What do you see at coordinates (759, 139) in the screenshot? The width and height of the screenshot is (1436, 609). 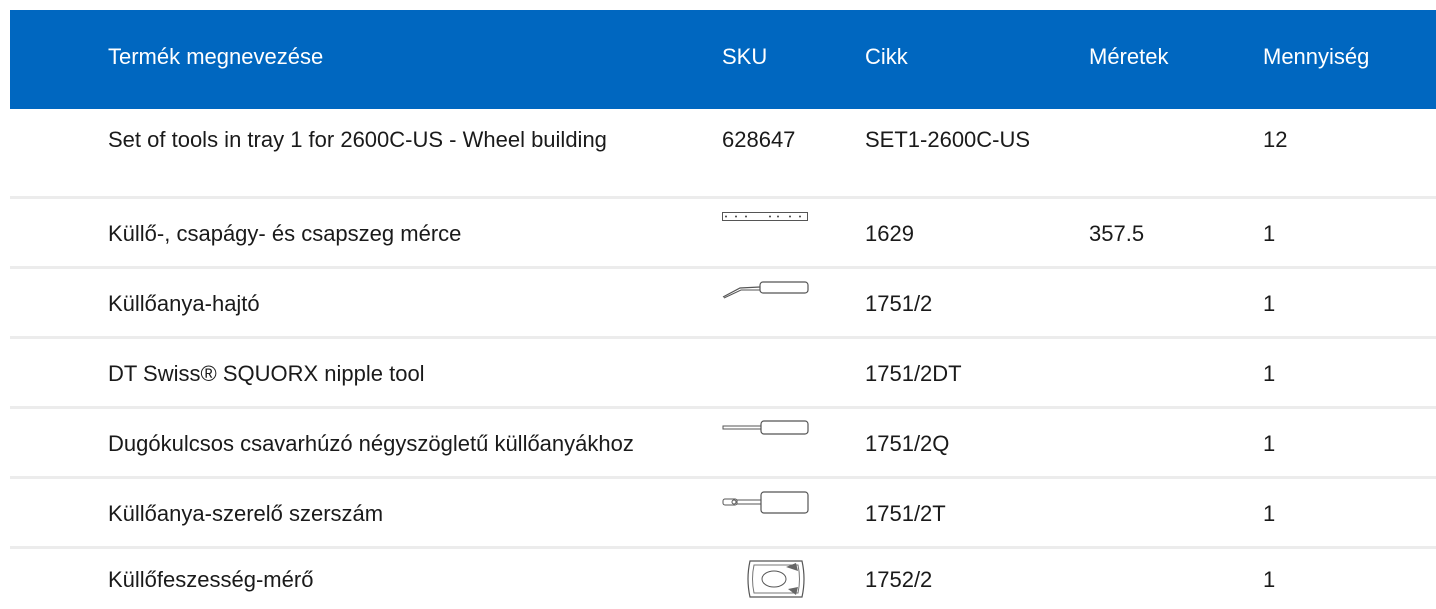 I see `row-sku: 628647` at bounding box center [759, 139].